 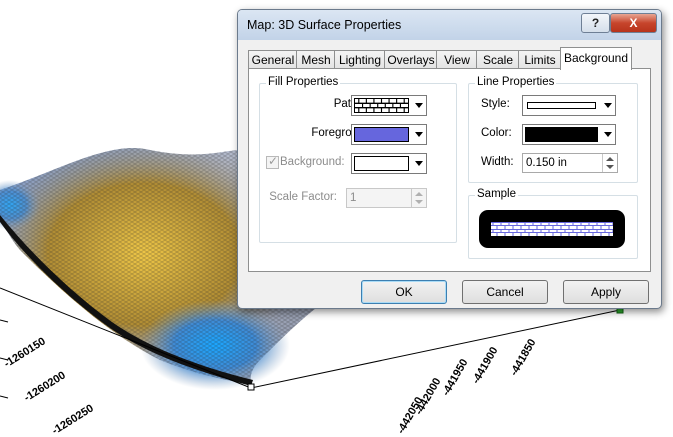 I want to click on tab-overlays: Overlays, so click(x=411, y=59).